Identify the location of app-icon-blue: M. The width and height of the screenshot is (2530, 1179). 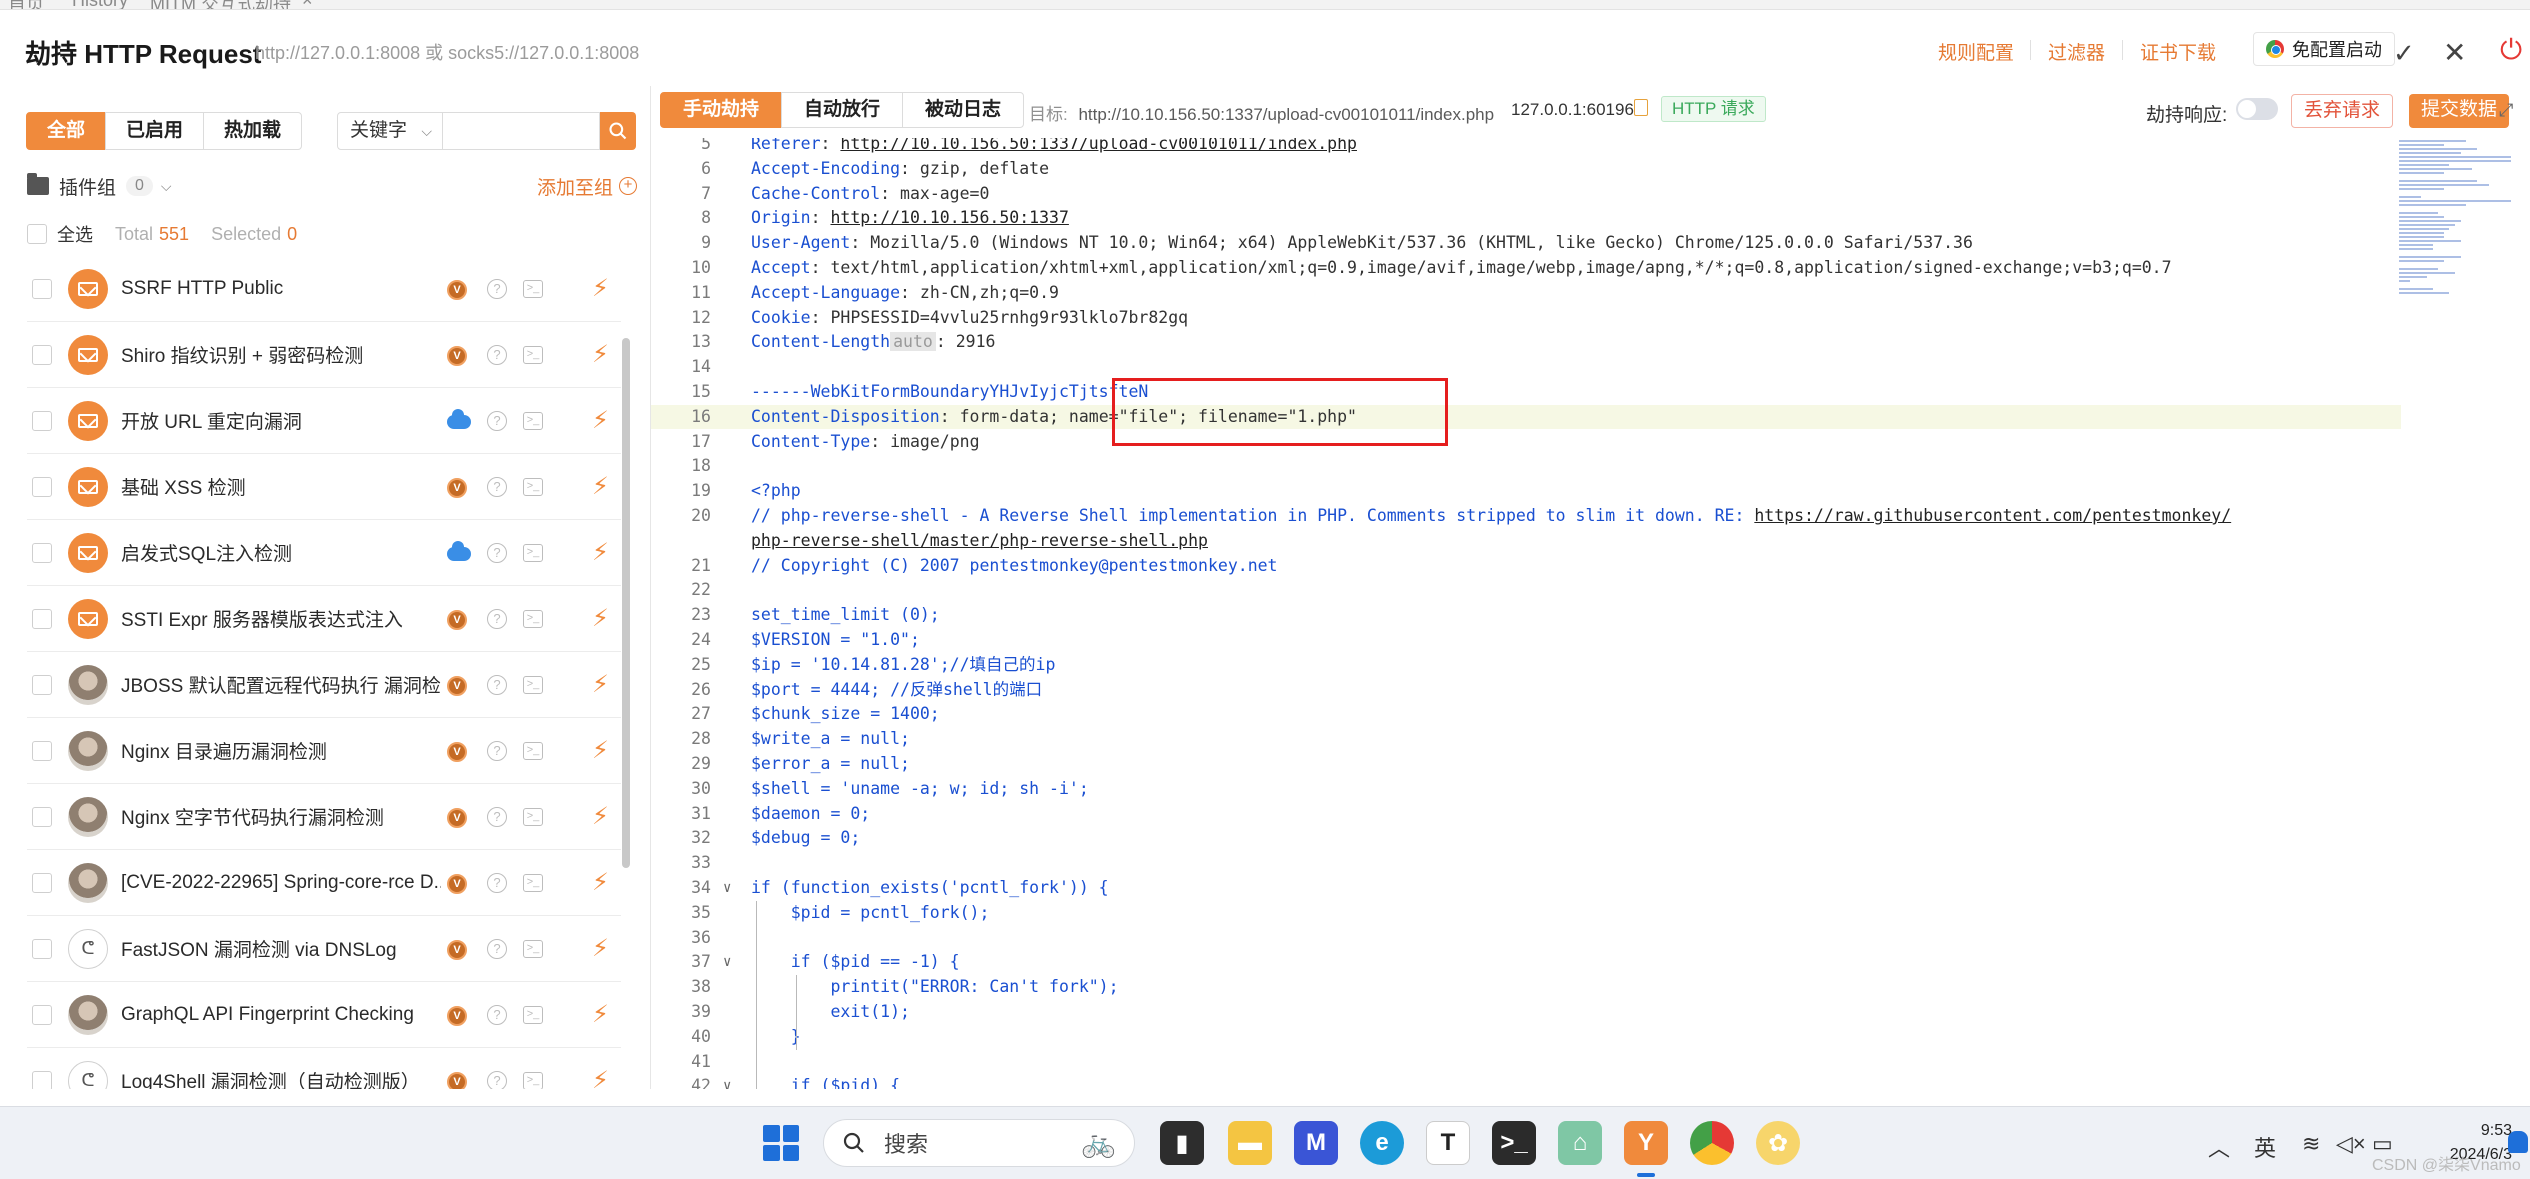
(1316, 1143).